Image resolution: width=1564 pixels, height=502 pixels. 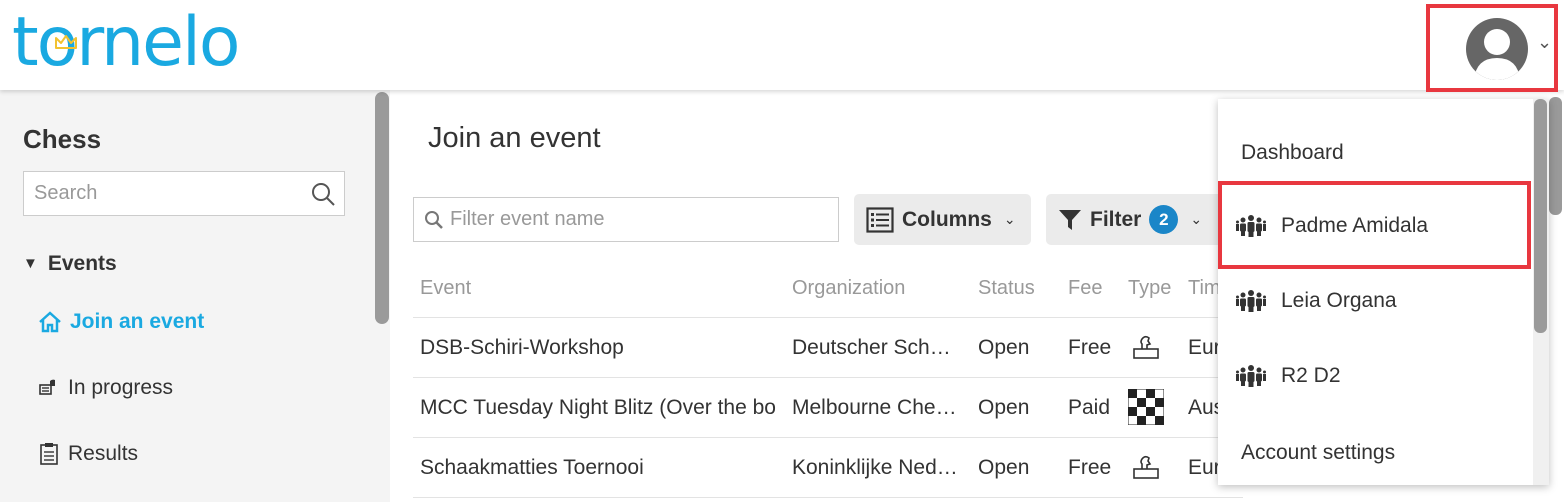 I want to click on sidebar-item-join-an-event: Join an event, so click(x=121, y=322).